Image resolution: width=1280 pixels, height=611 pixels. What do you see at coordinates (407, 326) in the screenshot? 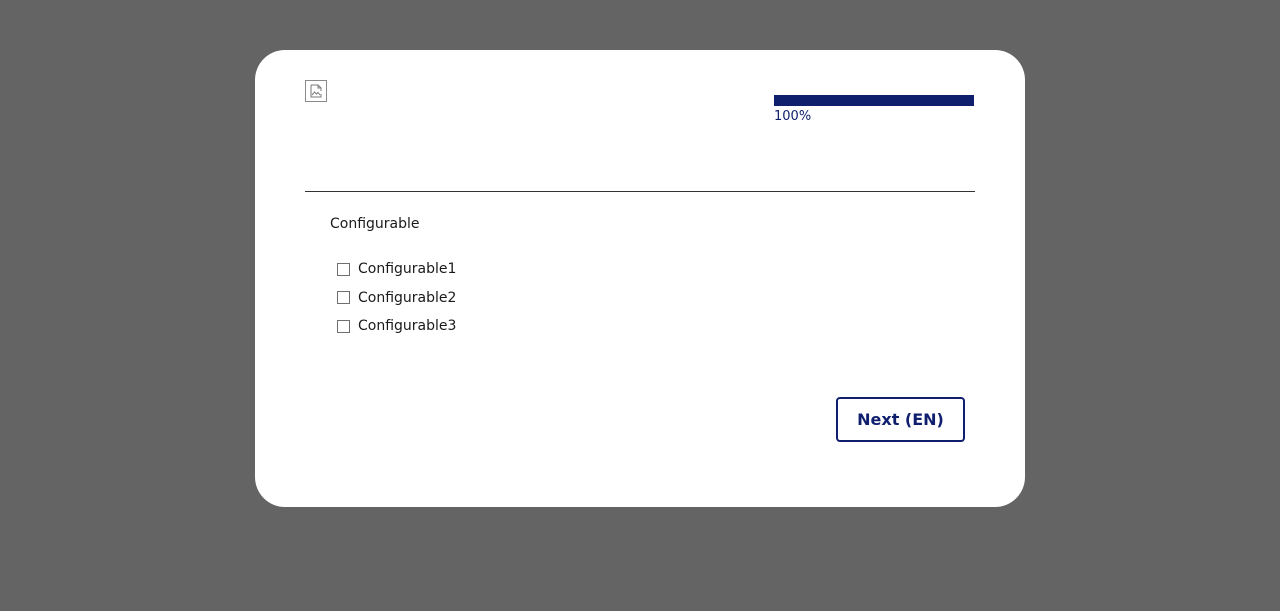
I see `checkbox-label-configurable3: Configurable3` at bounding box center [407, 326].